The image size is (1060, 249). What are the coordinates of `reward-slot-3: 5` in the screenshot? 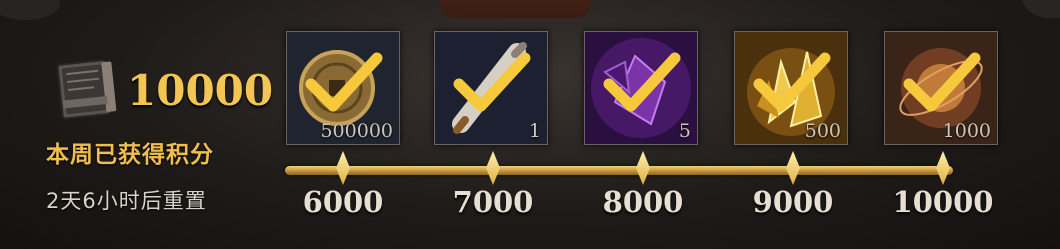 It's located at (641, 88).